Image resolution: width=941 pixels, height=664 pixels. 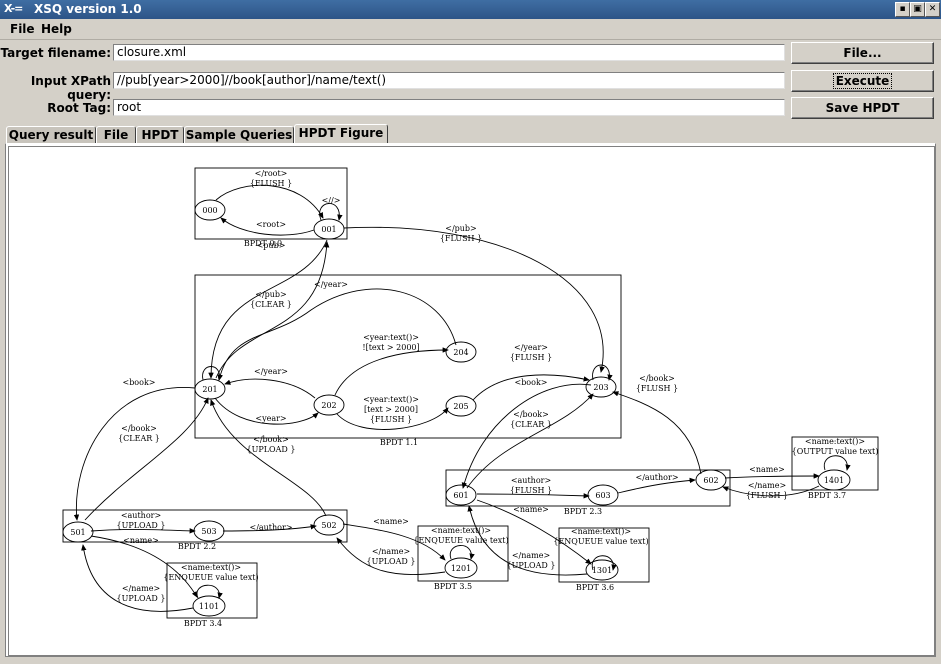 I want to click on save-hpdt-button: Save HPDT, so click(x=862, y=108).